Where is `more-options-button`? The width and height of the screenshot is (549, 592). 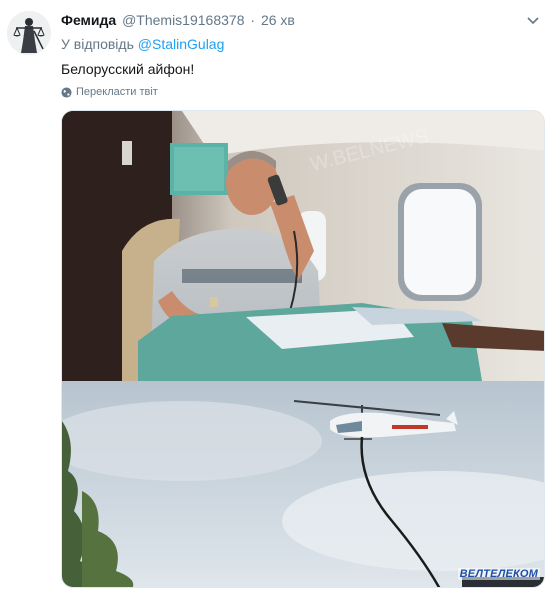 more-options-button is located at coordinates (533, 21).